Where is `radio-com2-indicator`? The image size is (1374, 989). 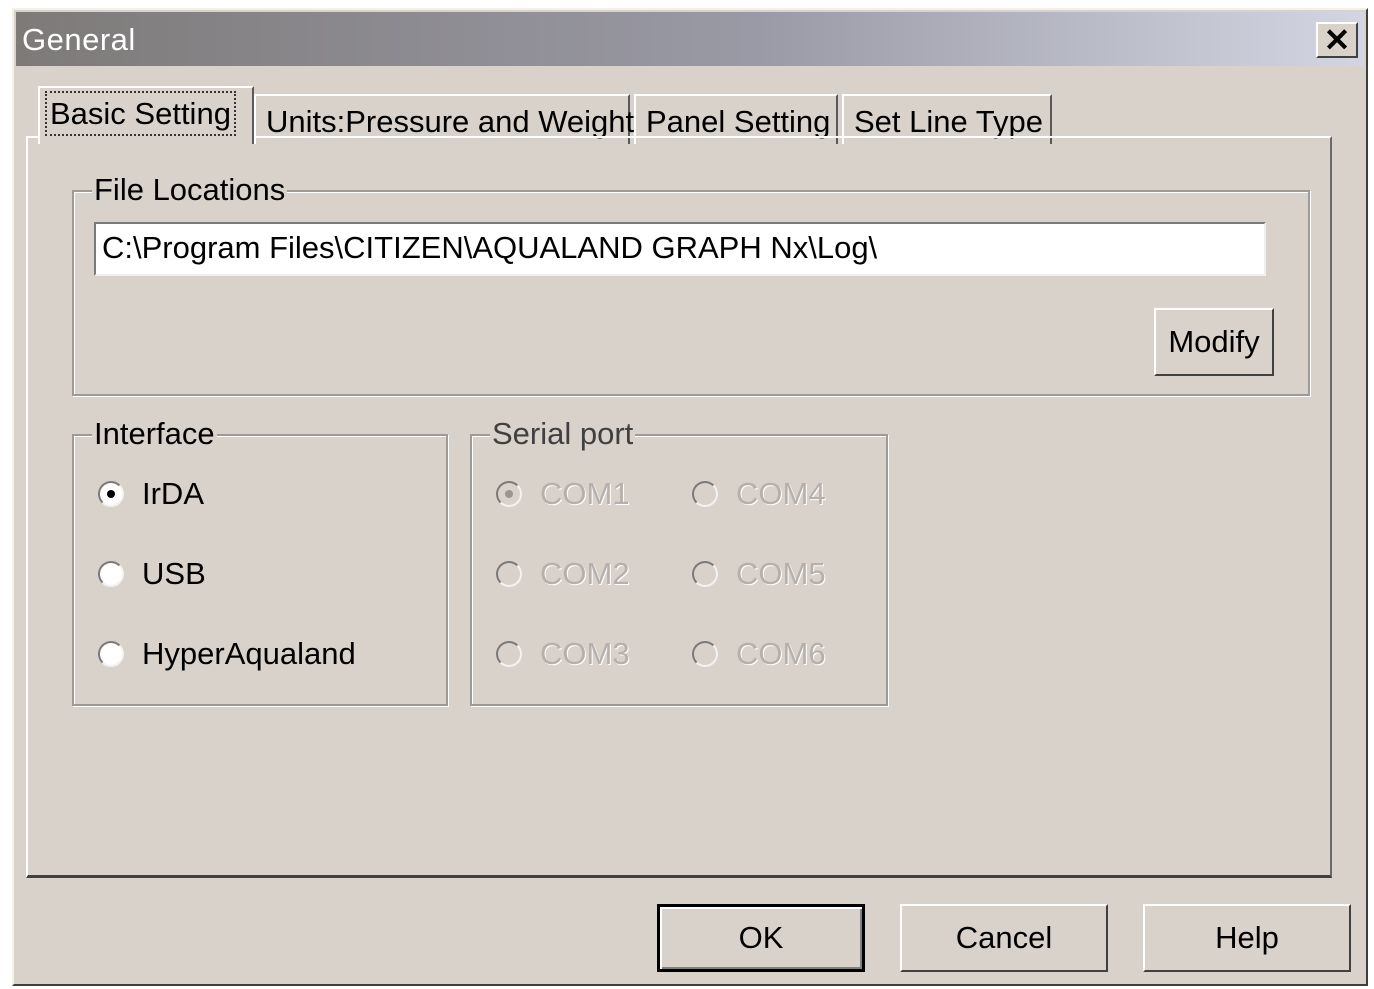
radio-com2-indicator is located at coordinates (509, 574).